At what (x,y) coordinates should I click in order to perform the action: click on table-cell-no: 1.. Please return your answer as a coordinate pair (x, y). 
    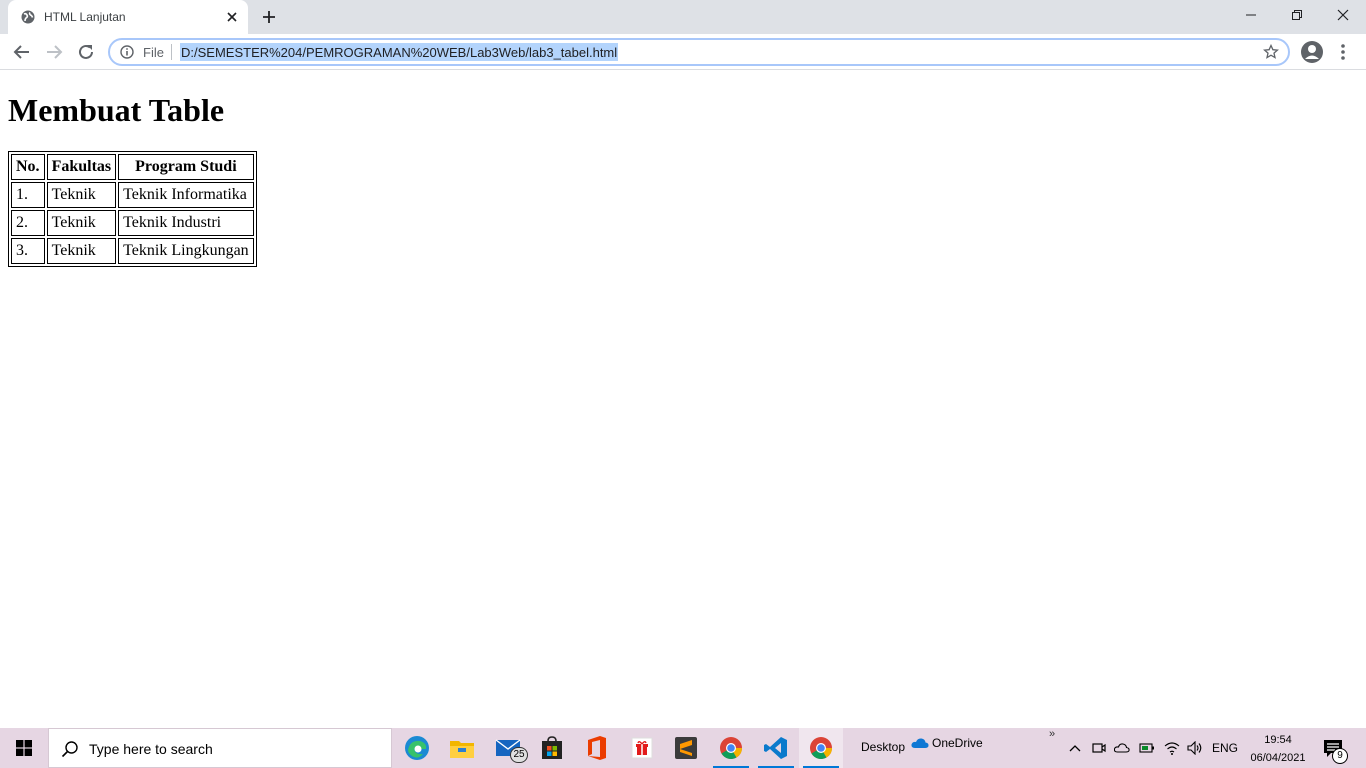
    Looking at the image, I should click on (28, 195).